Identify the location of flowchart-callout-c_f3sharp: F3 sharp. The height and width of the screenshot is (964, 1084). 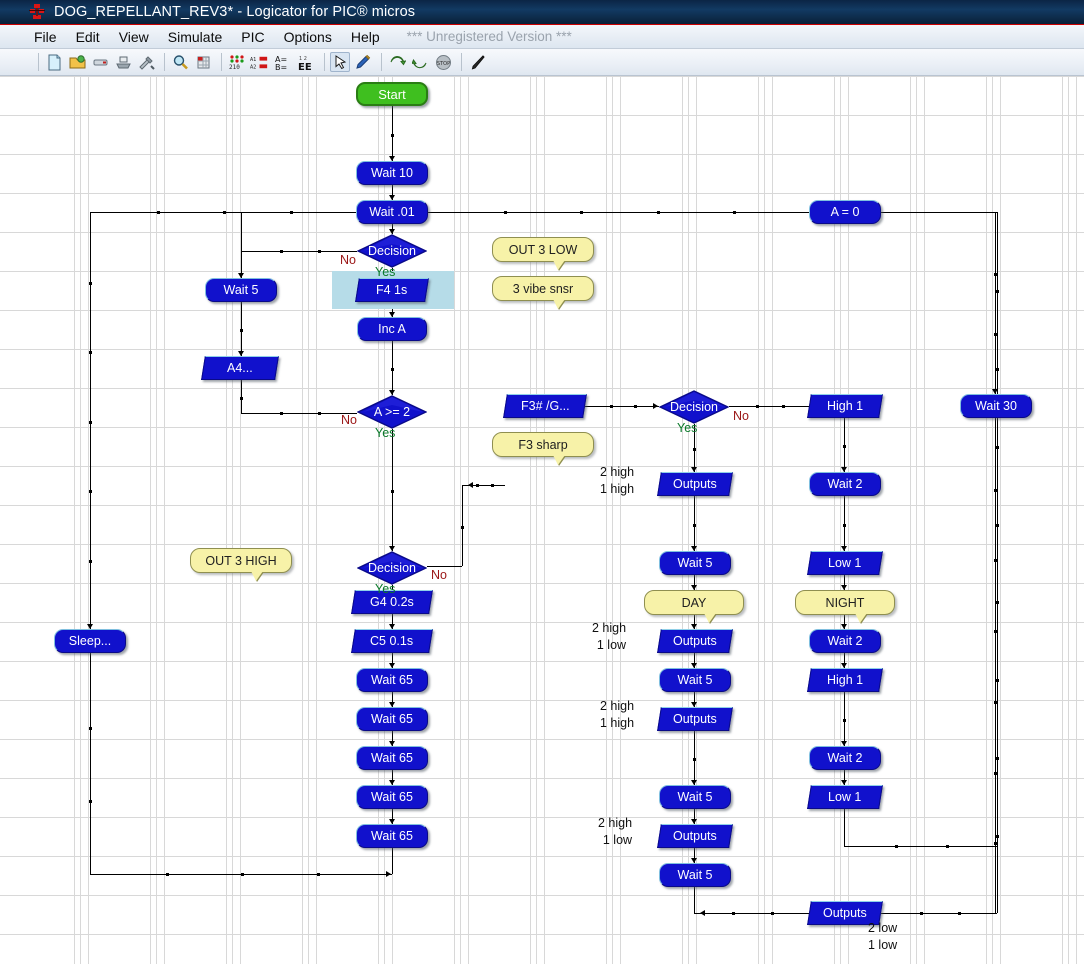
(543, 448).